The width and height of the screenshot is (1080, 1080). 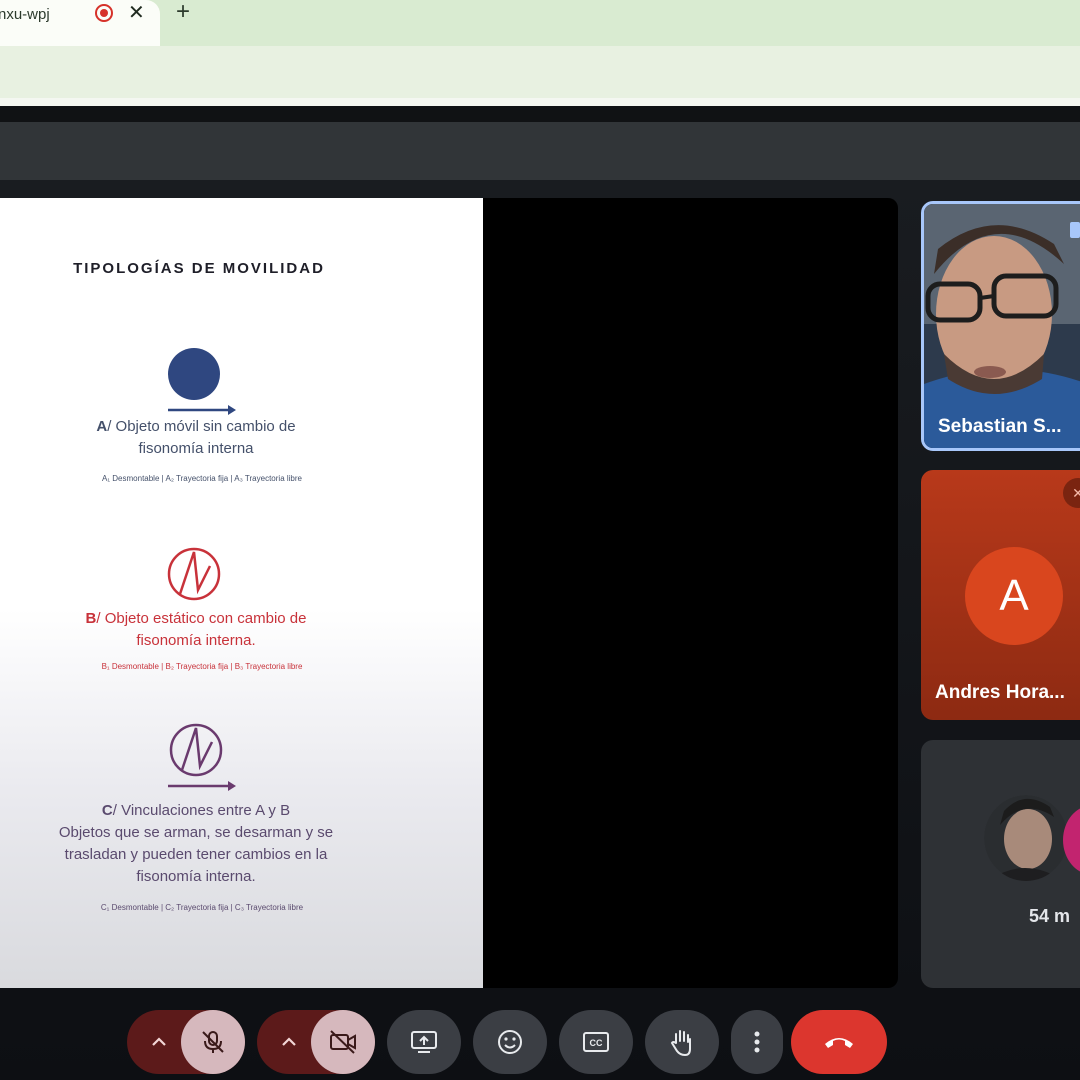 What do you see at coordinates (104, 13) in the screenshot?
I see `record-icon` at bounding box center [104, 13].